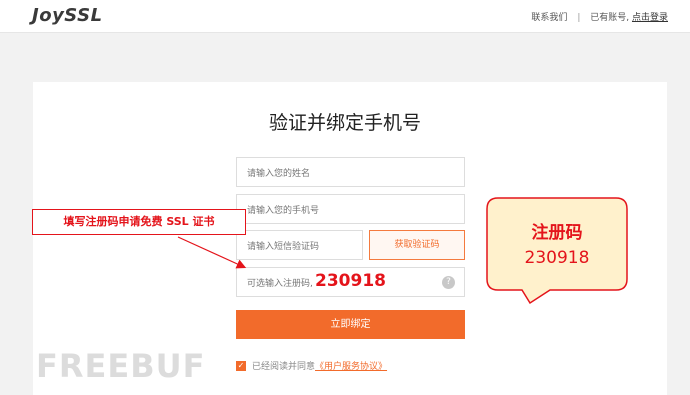 The image size is (690, 395). What do you see at coordinates (280, 283) in the screenshot?
I see `registration-code-placeholder: 可选输入注册码,` at bounding box center [280, 283].